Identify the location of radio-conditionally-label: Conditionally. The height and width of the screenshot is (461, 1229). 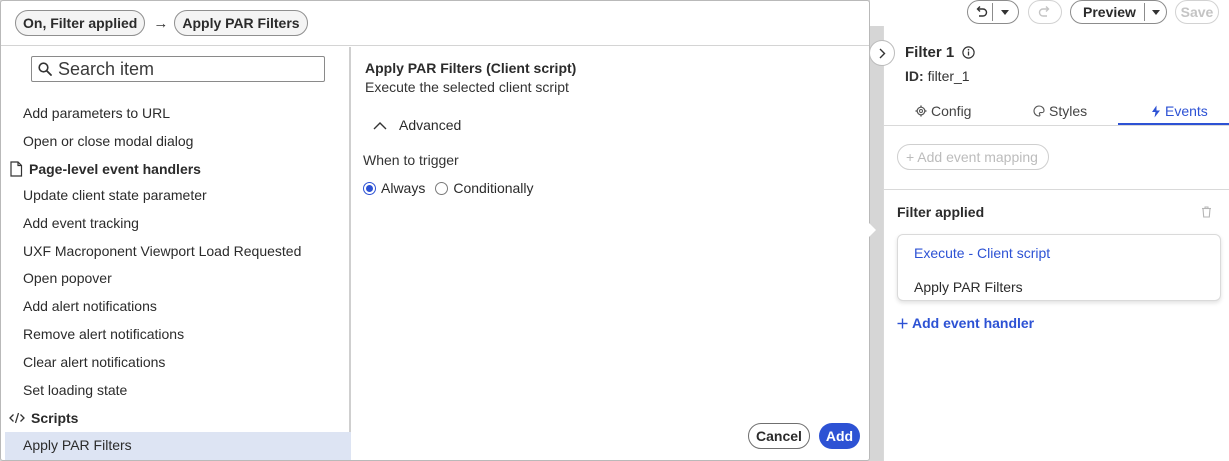
(493, 188).